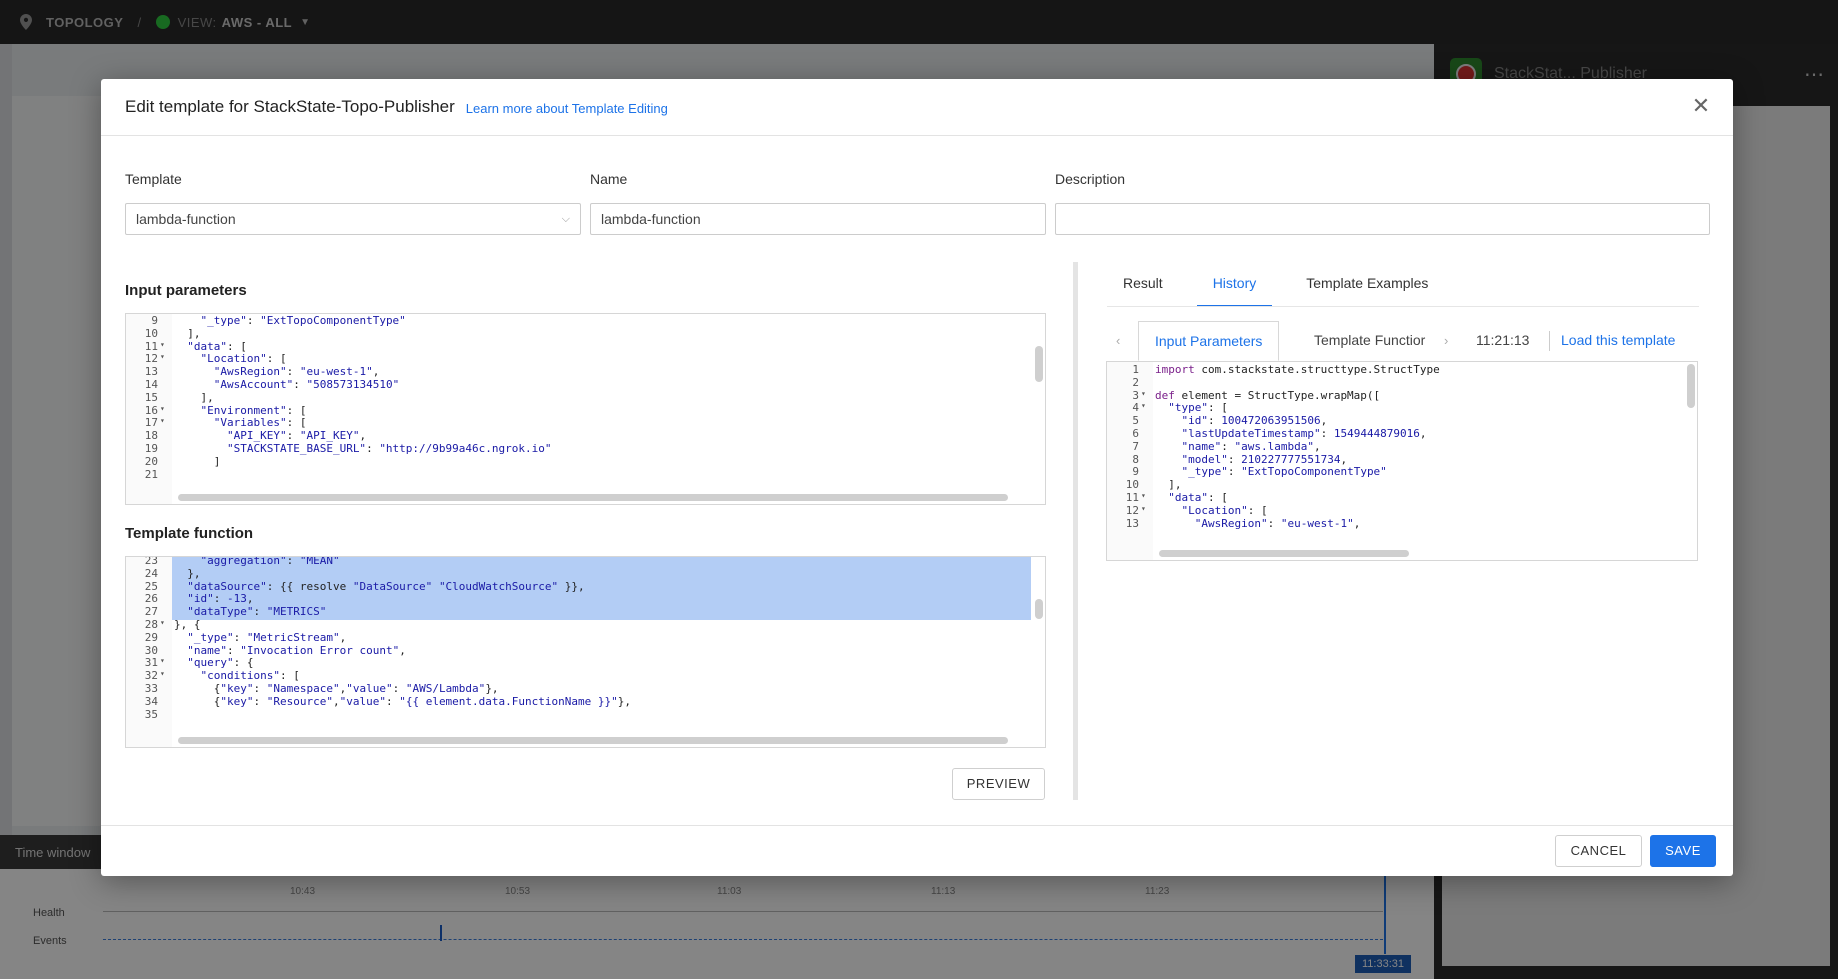 The height and width of the screenshot is (979, 1838). I want to click on template-function-title: Template function, so click(189, 533).